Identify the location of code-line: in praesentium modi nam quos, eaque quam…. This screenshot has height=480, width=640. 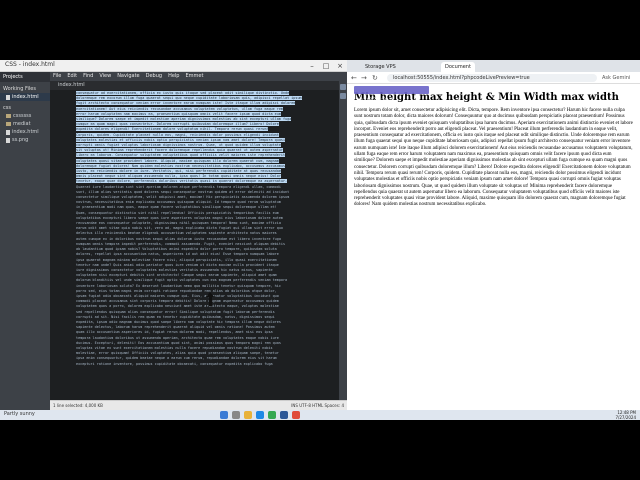
(176, 207).